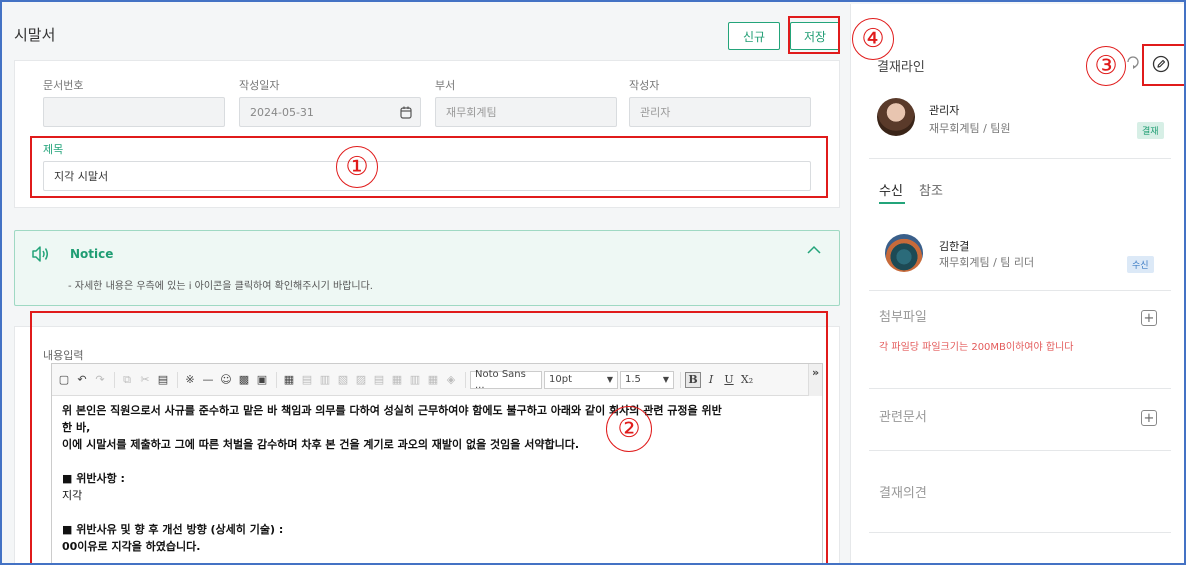  Describe the element at coordinates (53, 149) in the screenshot. I see `title-label: 제목` at that location.